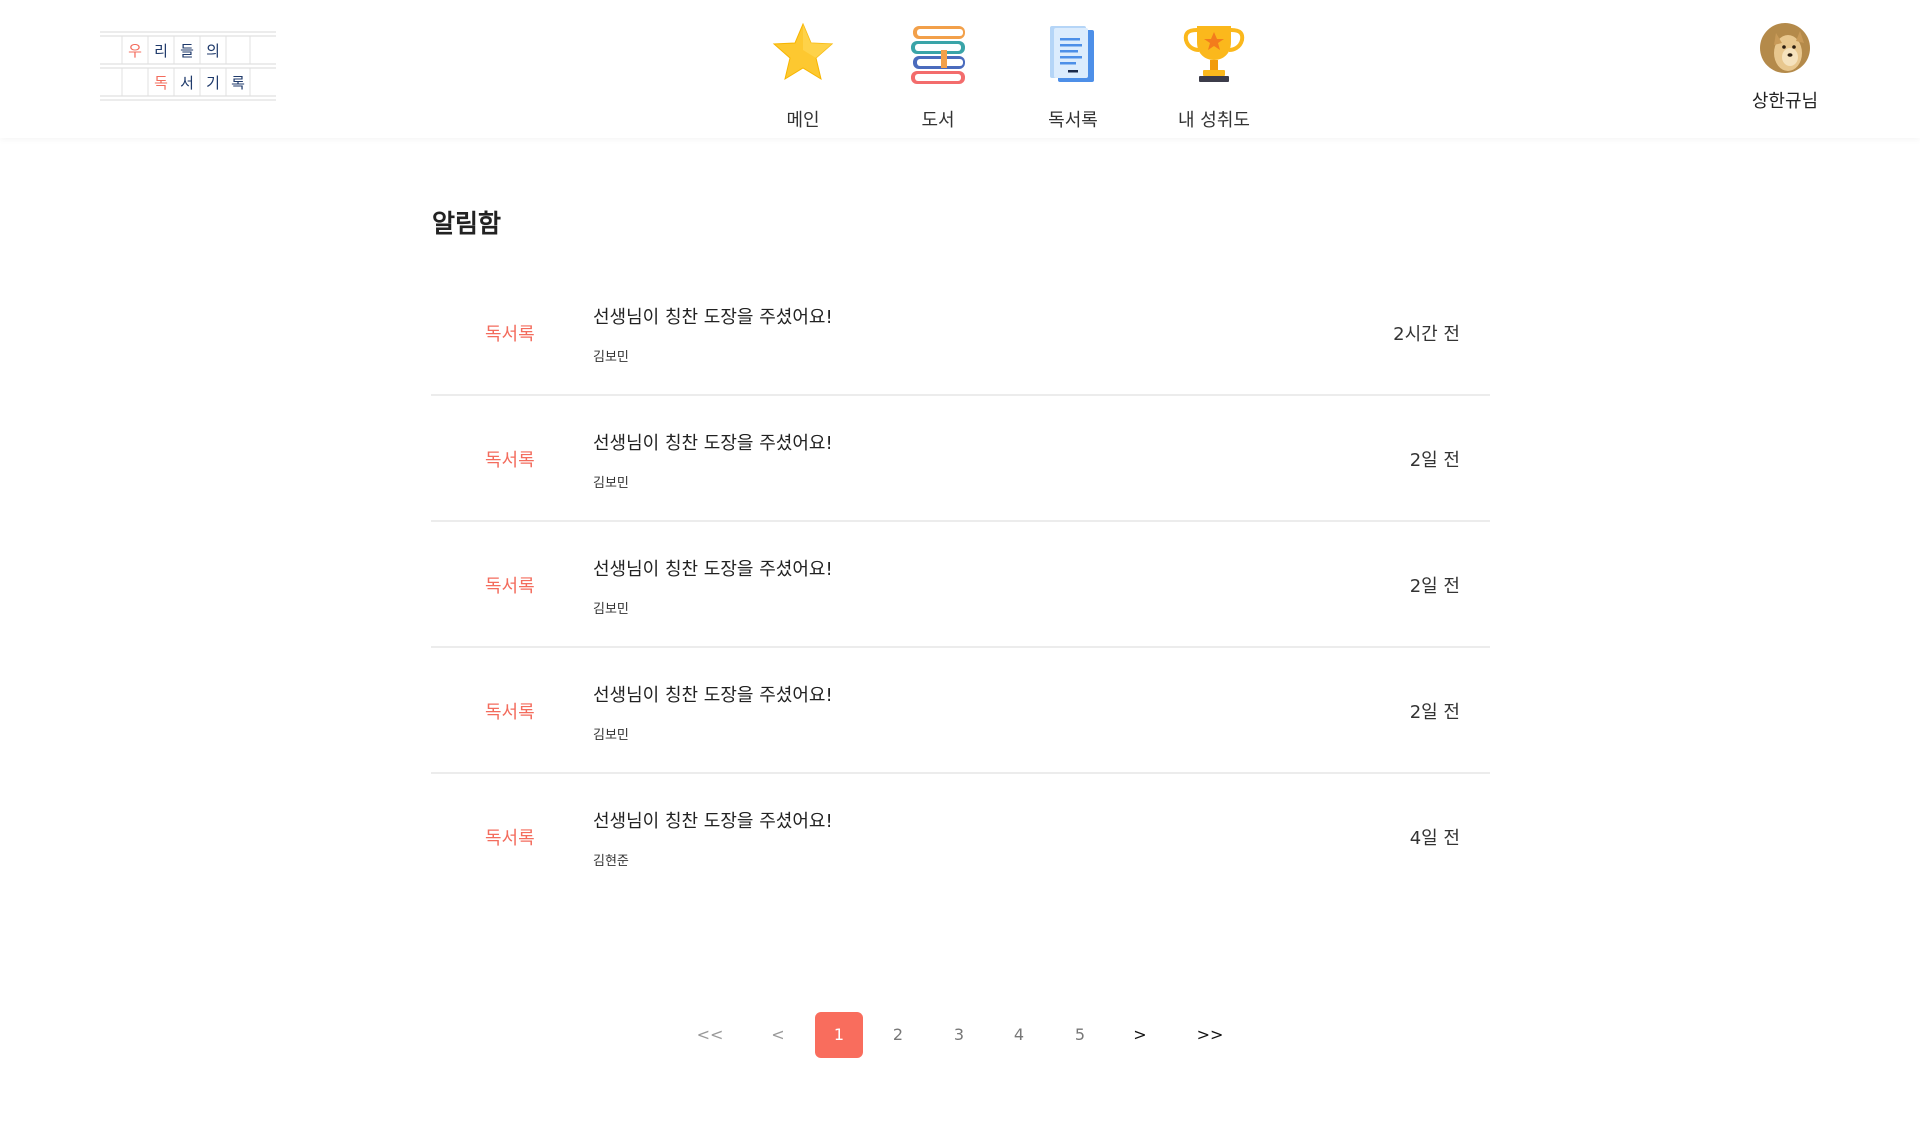  I want to click on nav-main: 메인, so click(803, 76).